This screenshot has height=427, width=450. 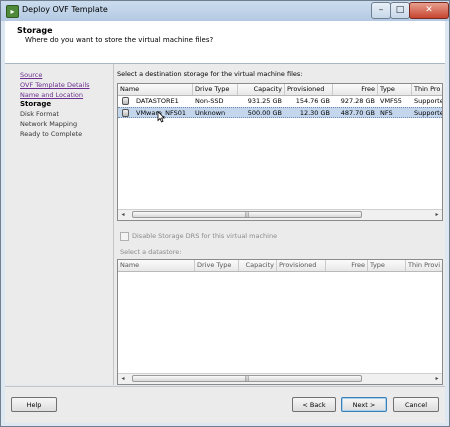 What do you see at coordinates (314, 113) in the screenshot?
I see `cell-provisioned: 12.30 GB` at bounding box center [314, 113].